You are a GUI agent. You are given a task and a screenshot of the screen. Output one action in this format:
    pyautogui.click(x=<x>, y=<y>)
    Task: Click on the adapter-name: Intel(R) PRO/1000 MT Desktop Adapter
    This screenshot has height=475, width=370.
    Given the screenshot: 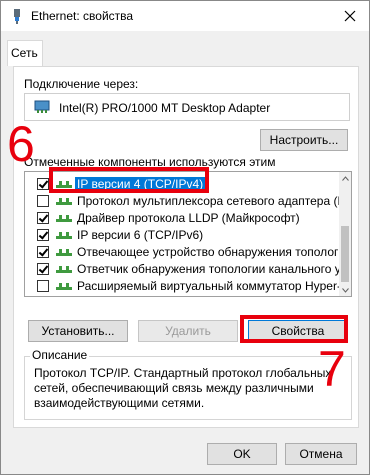 What is the action you would take?
    pyautogui.click(x=165, y=108)
    